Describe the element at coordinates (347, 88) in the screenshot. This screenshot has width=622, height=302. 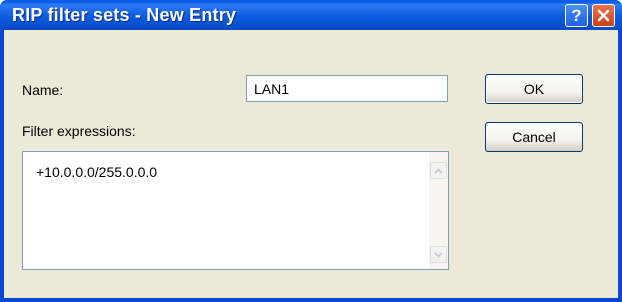
I see `name-input: LAN1` at that location.